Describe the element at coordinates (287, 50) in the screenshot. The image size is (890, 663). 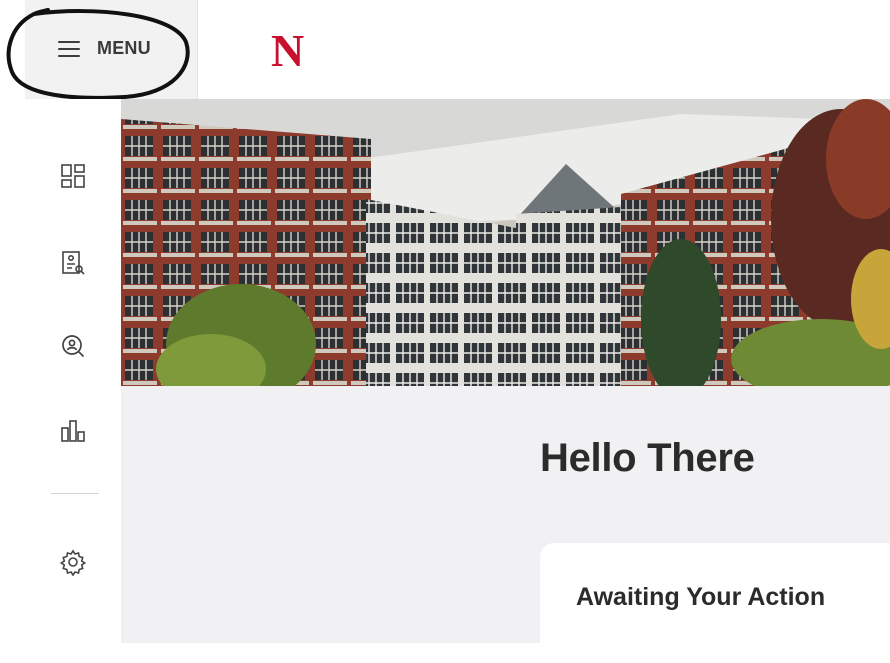
I see `university-logo: N` at that location.